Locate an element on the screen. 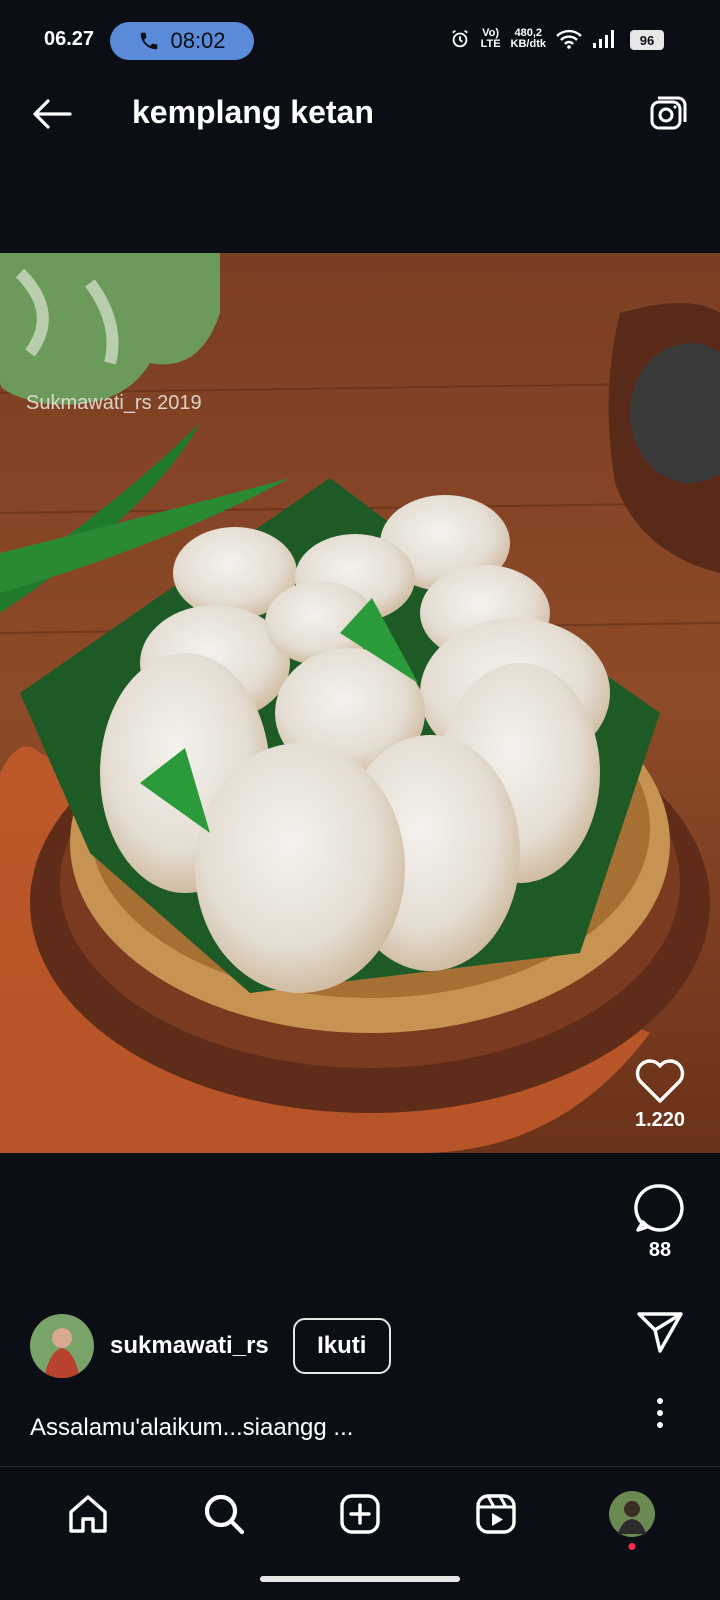  more-options-button is located at coordinates (660, 1415).